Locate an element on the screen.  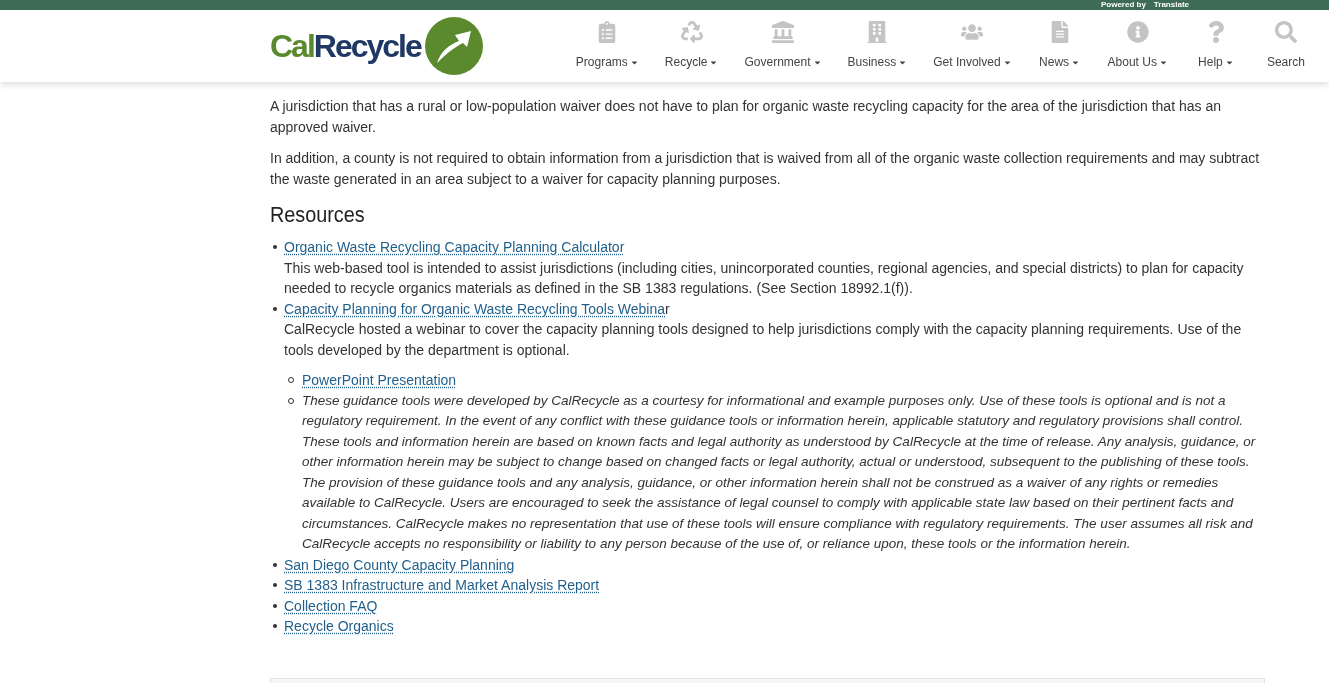
site-logo: CalRecycle is located at coordinates (376, 46).